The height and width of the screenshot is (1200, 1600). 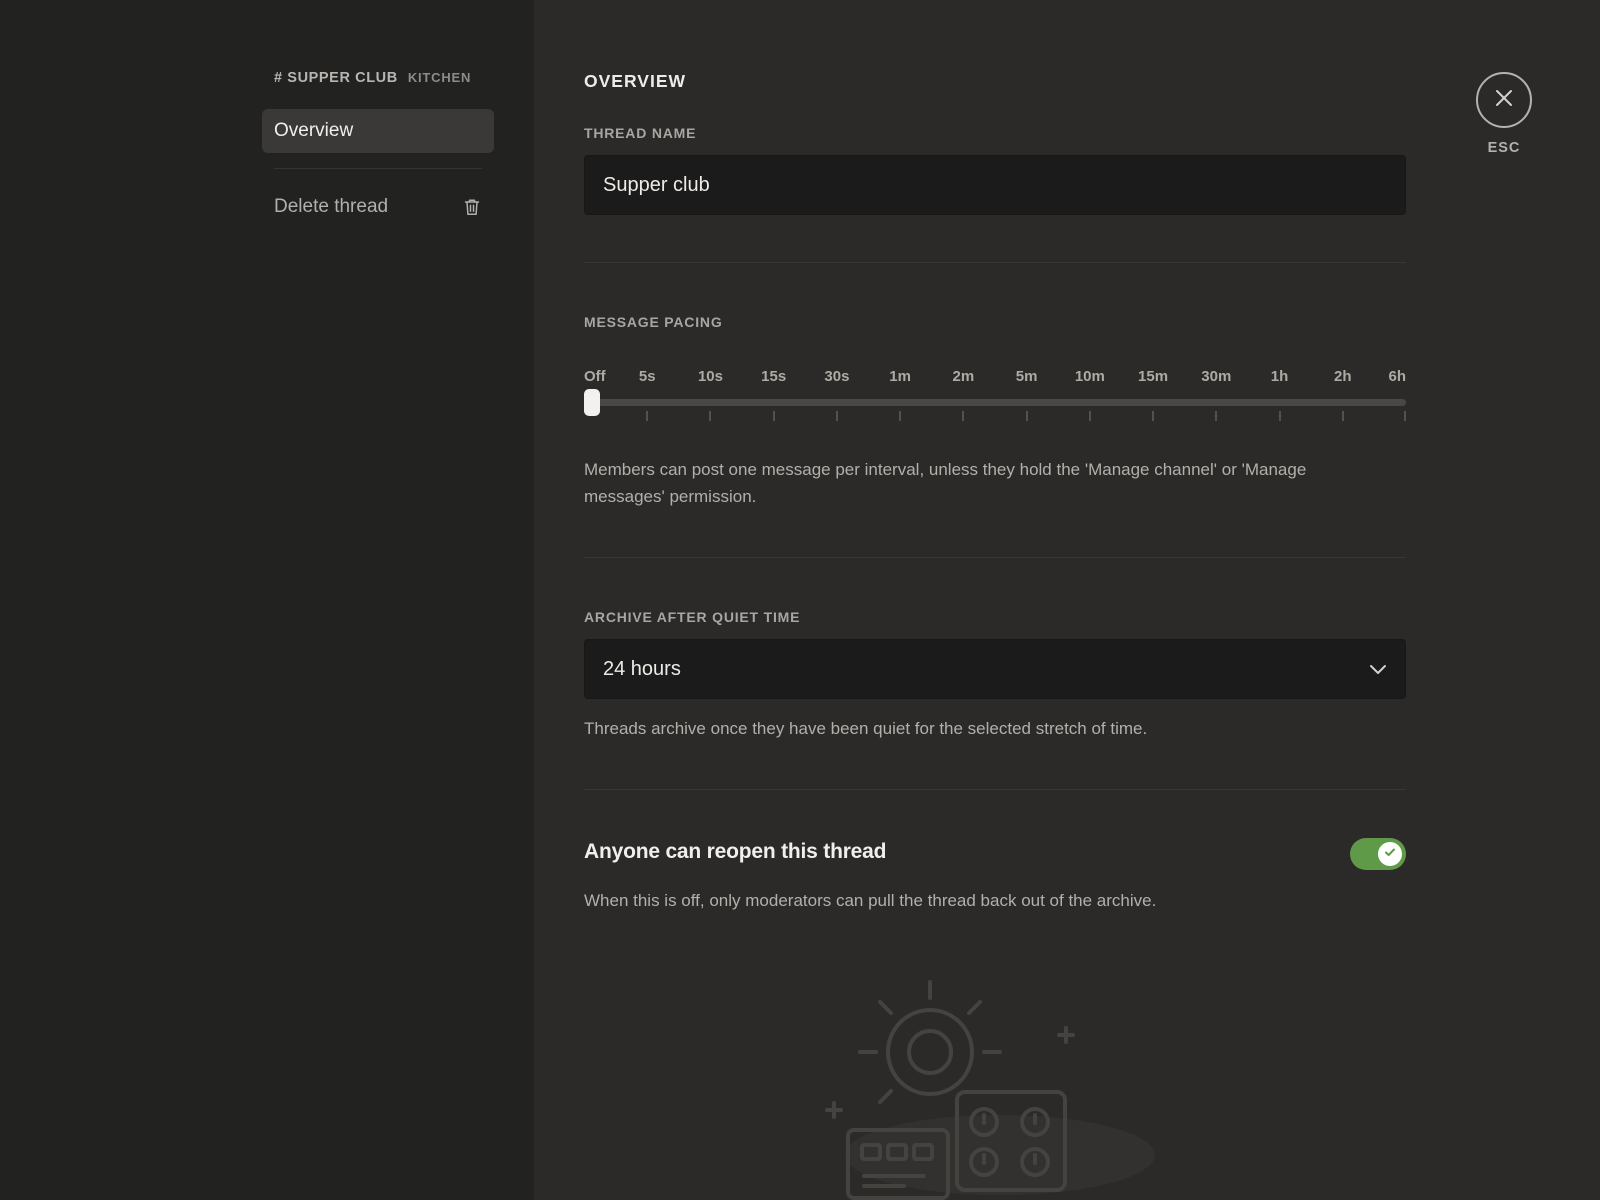 I want to click on thread-name-label: THREAD NAME, so click(x=640, y=133).